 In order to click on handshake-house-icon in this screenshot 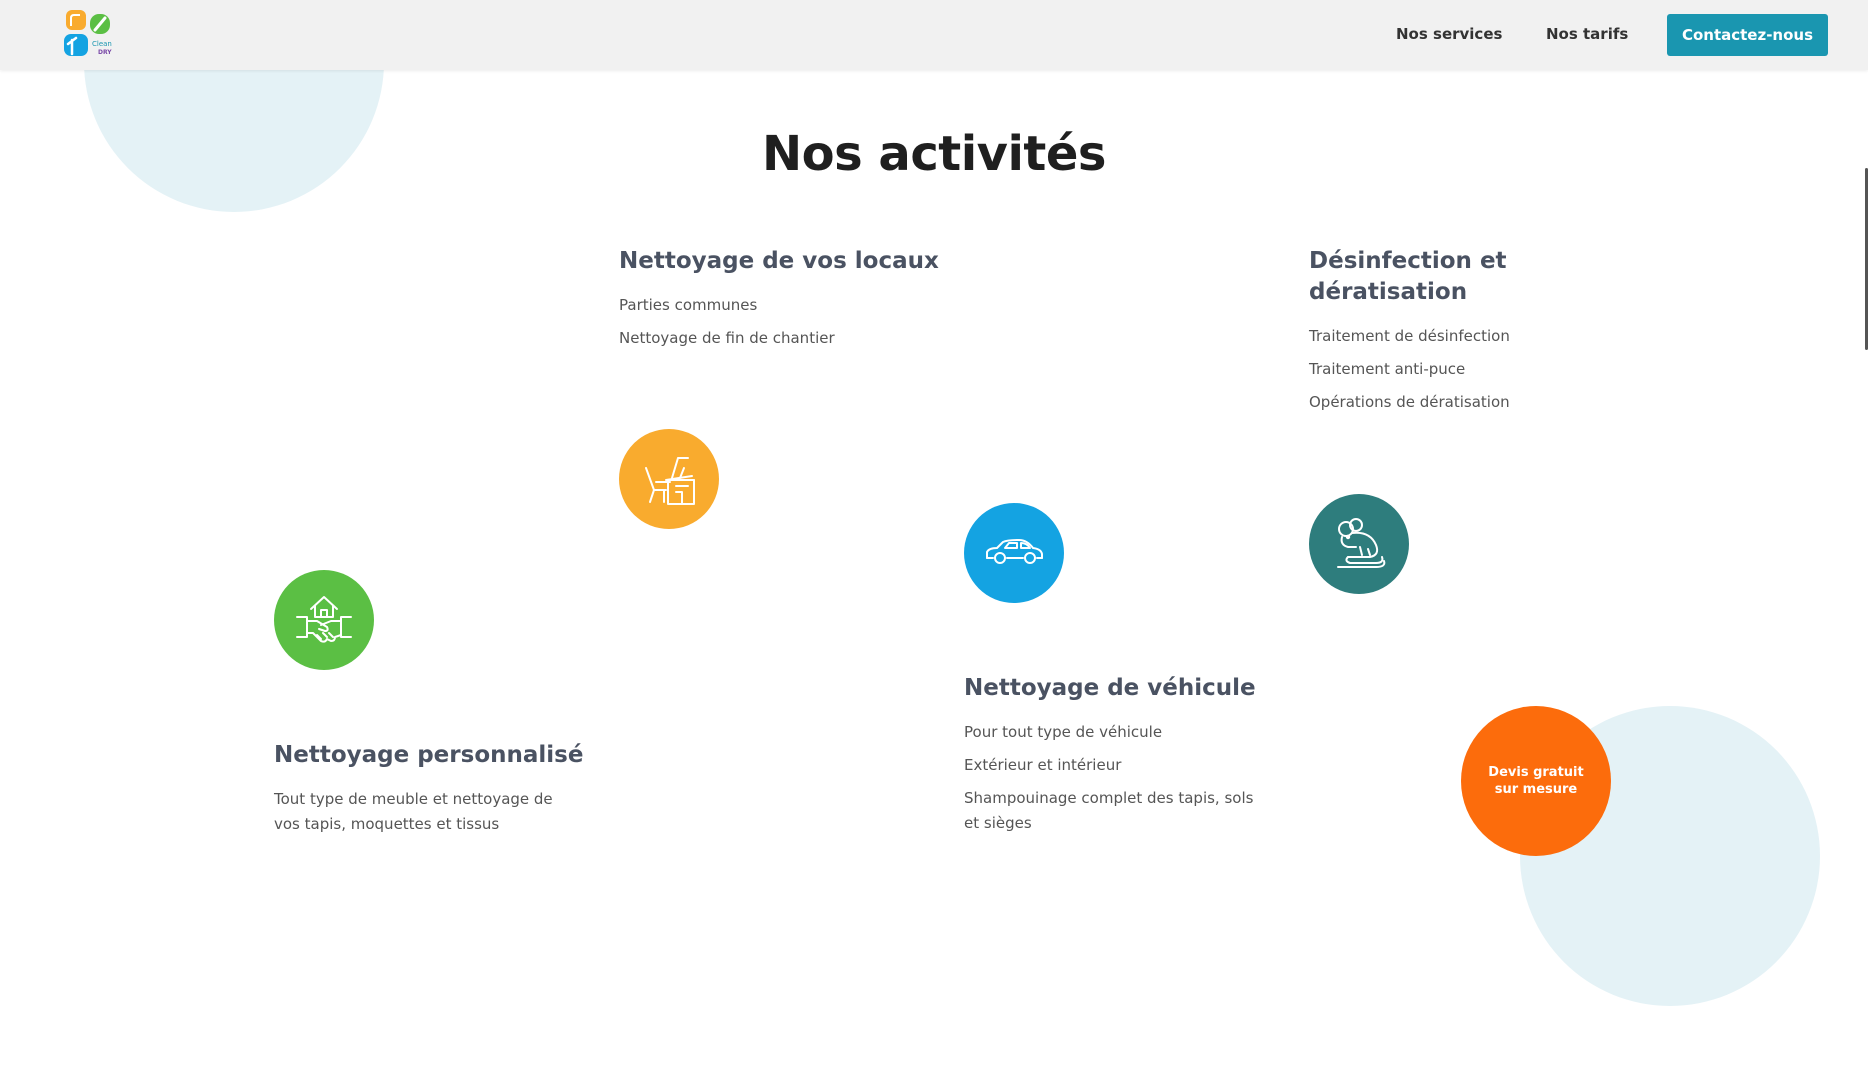, I will do `click(324, 620)`.